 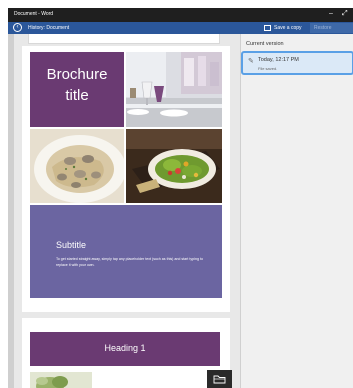 What do you see at coordinates (180, 28) in the screenshot?
I see `command-bar: ‹ History: Document Save a copy Restore` at bounding box center [180, 28].